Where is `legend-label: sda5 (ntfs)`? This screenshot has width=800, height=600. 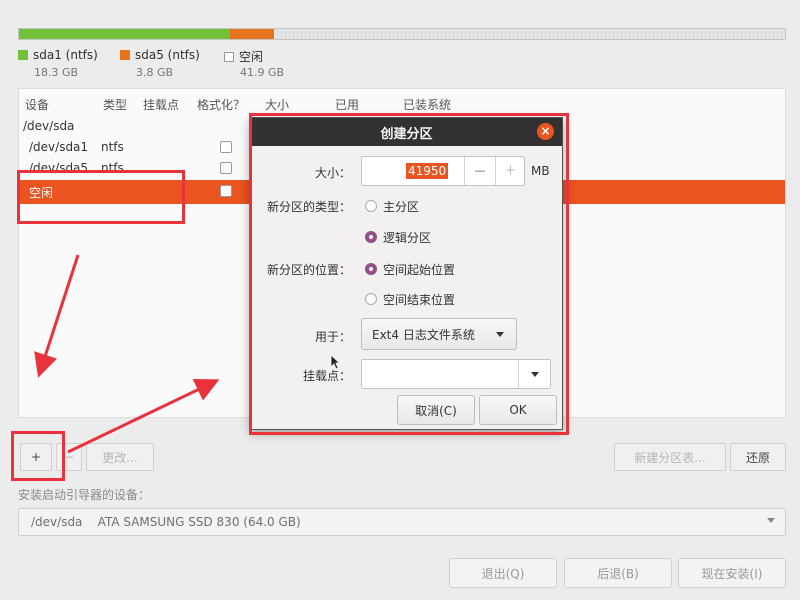
legend-label: sda5 (ntfs) is located at coordinates (167, 55).